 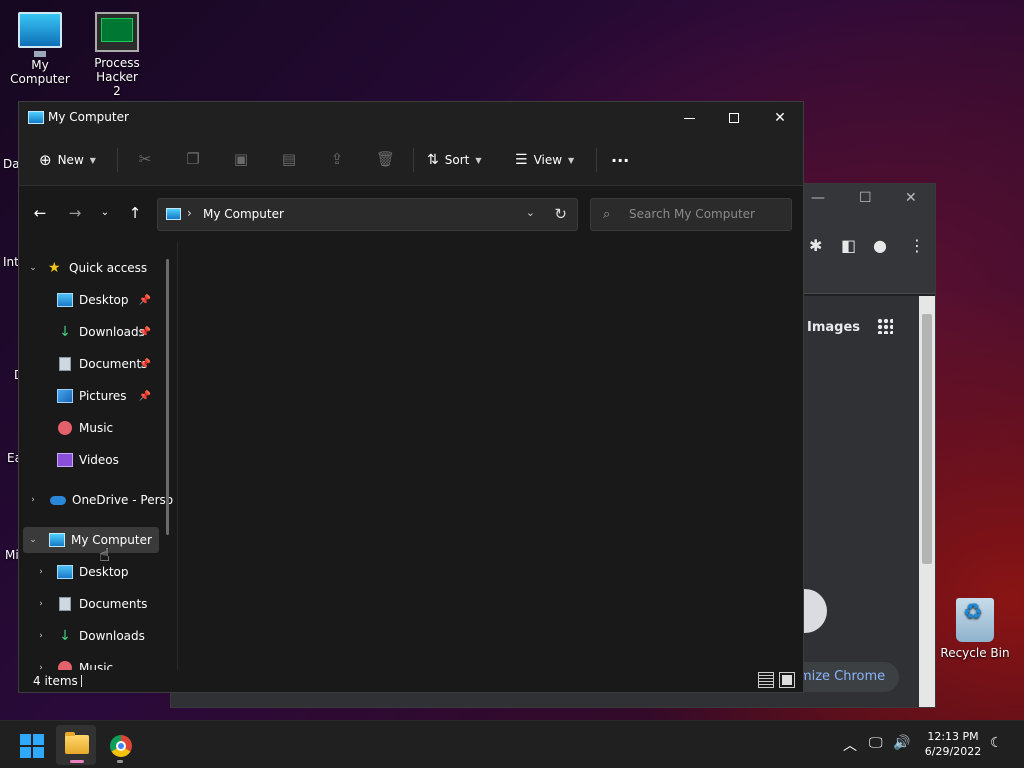 What do you see at coordinates (385, 159) in the screenshot?
I see `delete-icon: 🗑` at bounding box center [385, 159].